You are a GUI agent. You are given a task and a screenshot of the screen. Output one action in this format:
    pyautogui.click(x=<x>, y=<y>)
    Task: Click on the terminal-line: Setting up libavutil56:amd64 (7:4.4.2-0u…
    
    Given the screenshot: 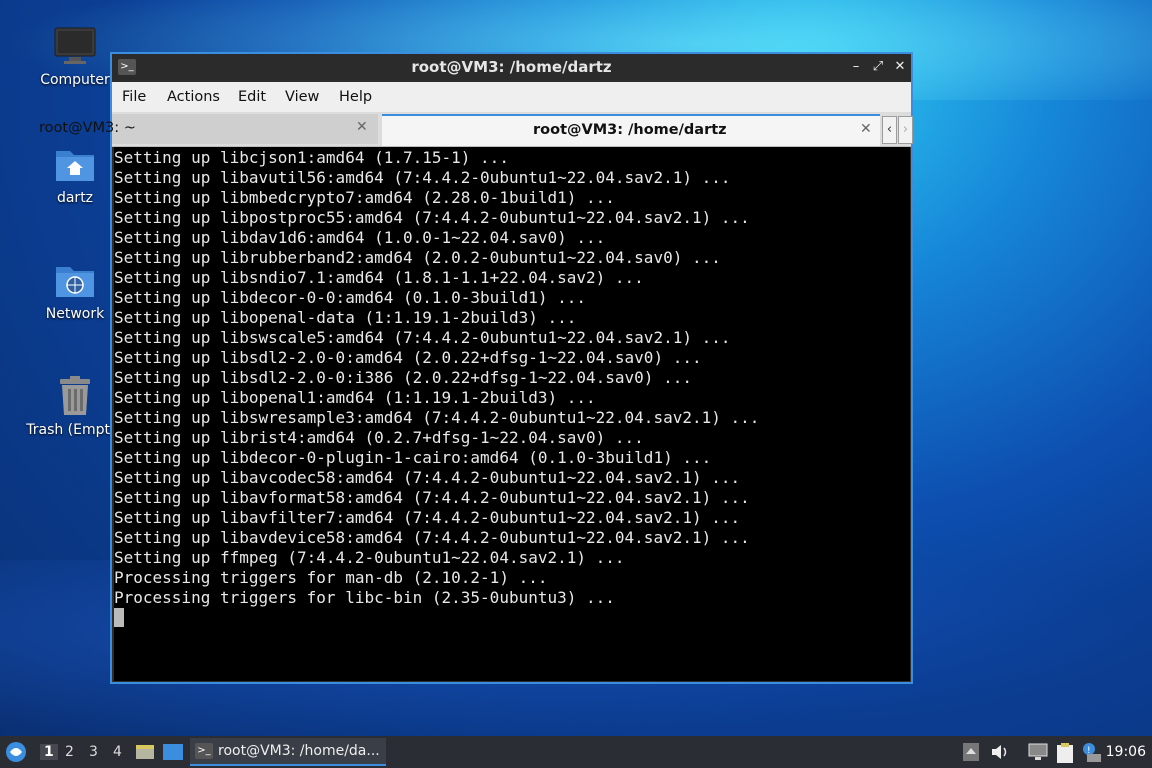 What is the action you would take?
    pyautogui.click(x=422, y=177)
    